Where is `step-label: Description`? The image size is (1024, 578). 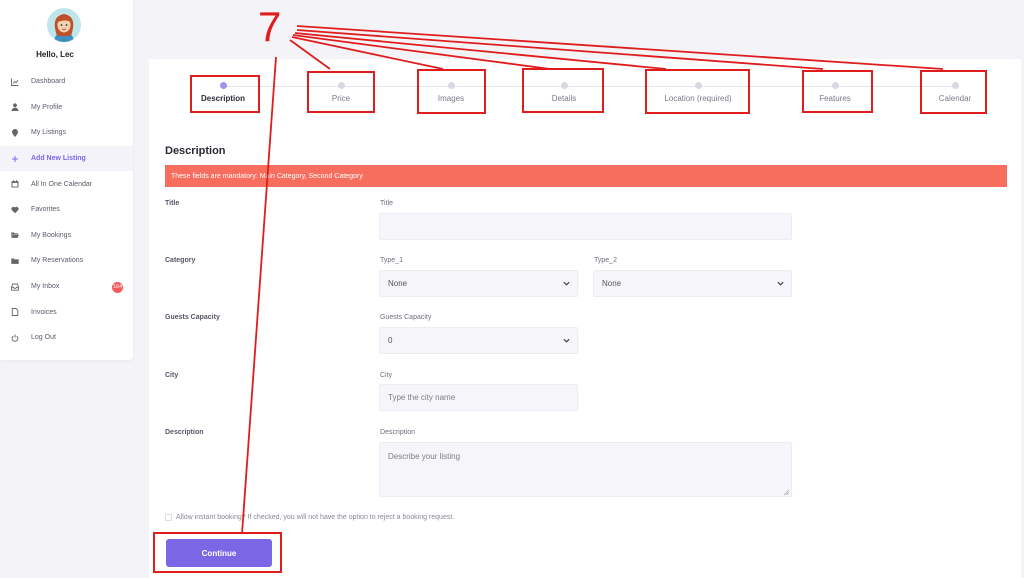
step-label: Description is located at coordinates (222, 98).